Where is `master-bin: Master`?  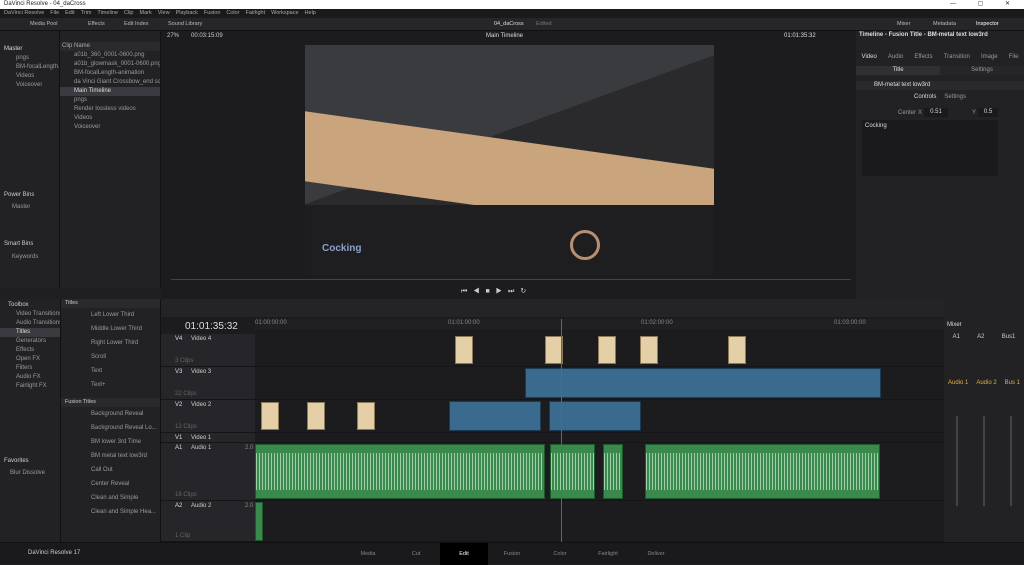 master-bin: Master is located at coordinates (29, 49).